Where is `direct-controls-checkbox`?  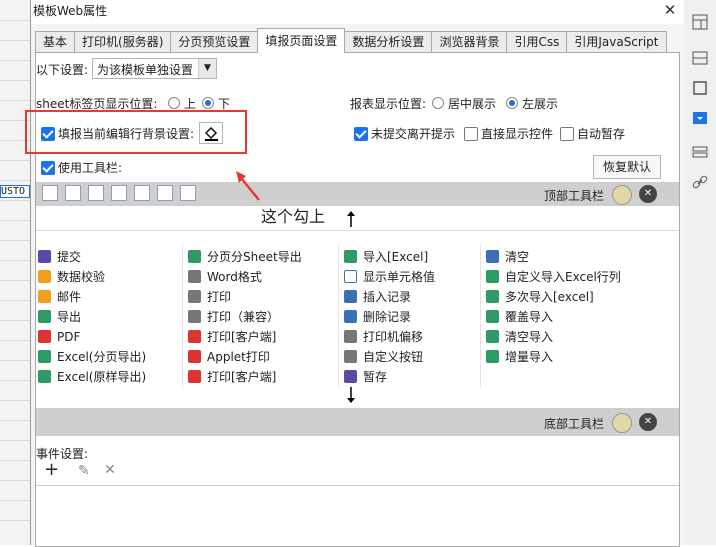 direct-controls-checkbox is located at coordinates (471, 134).